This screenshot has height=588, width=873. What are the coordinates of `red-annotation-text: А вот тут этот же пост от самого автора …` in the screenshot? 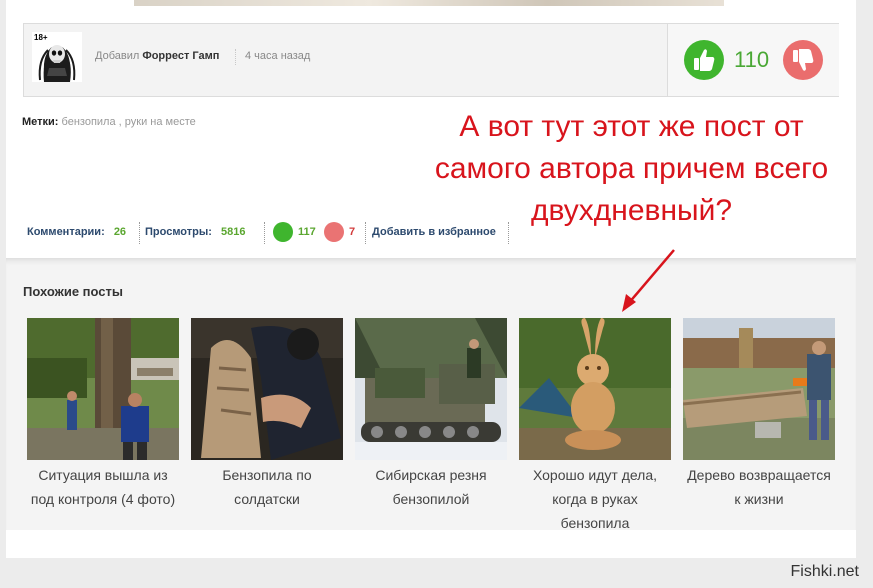 It's located at (631, 169).